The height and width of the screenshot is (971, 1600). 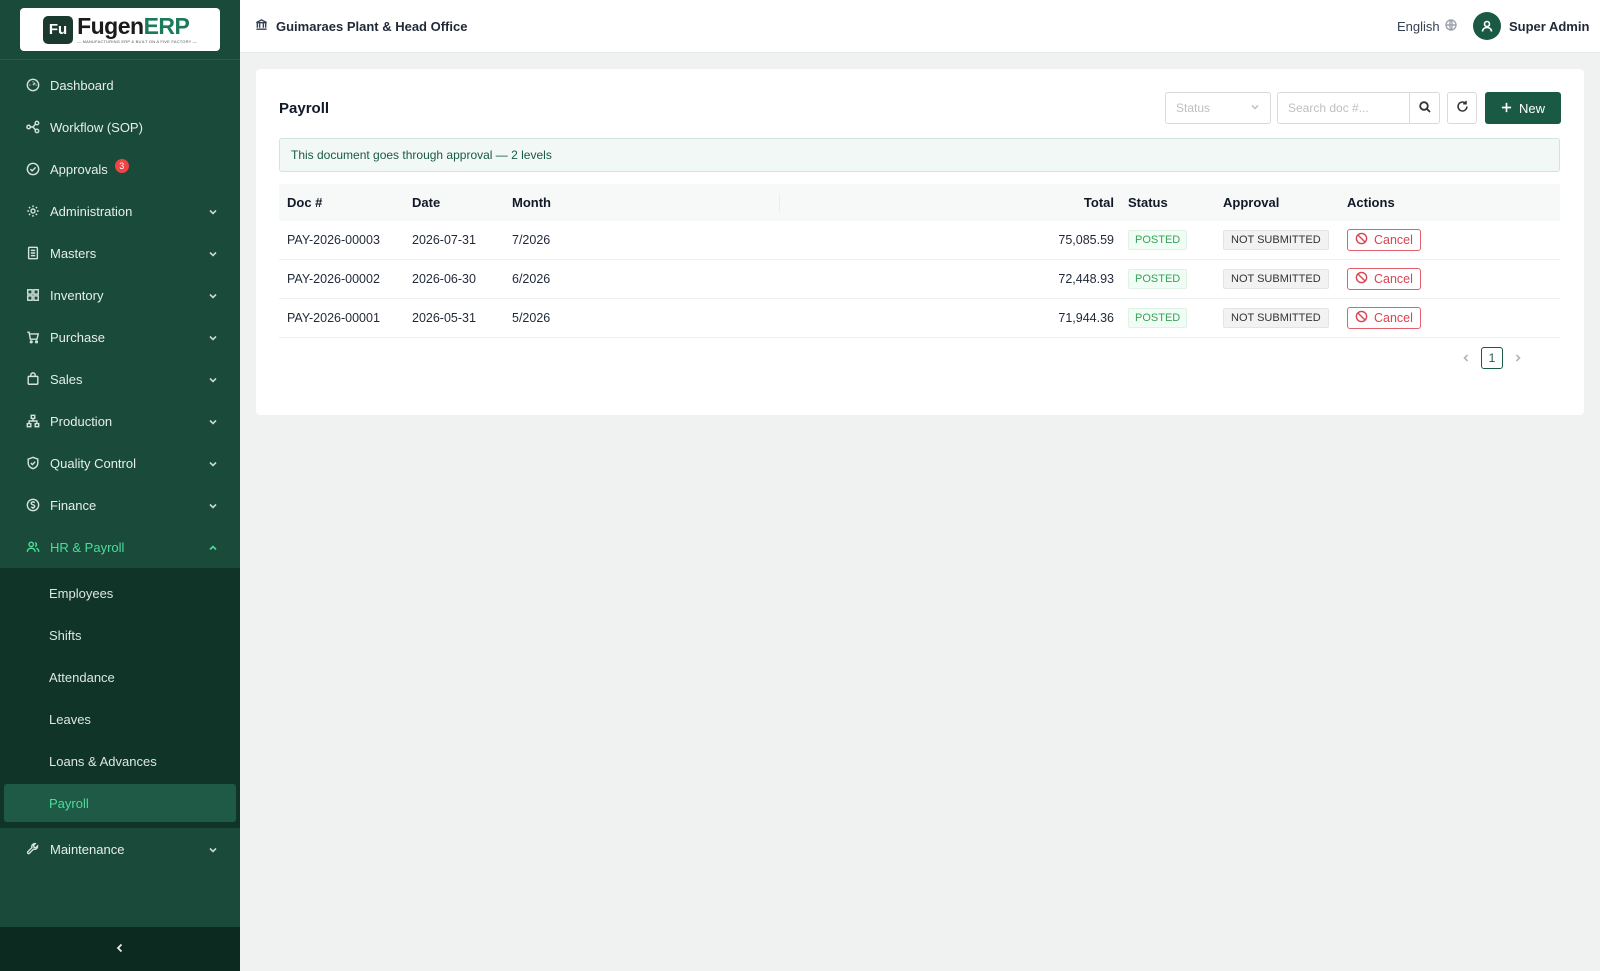 I want to click on doc-number: PAY-2026-00001, so click(x=333, y=318).